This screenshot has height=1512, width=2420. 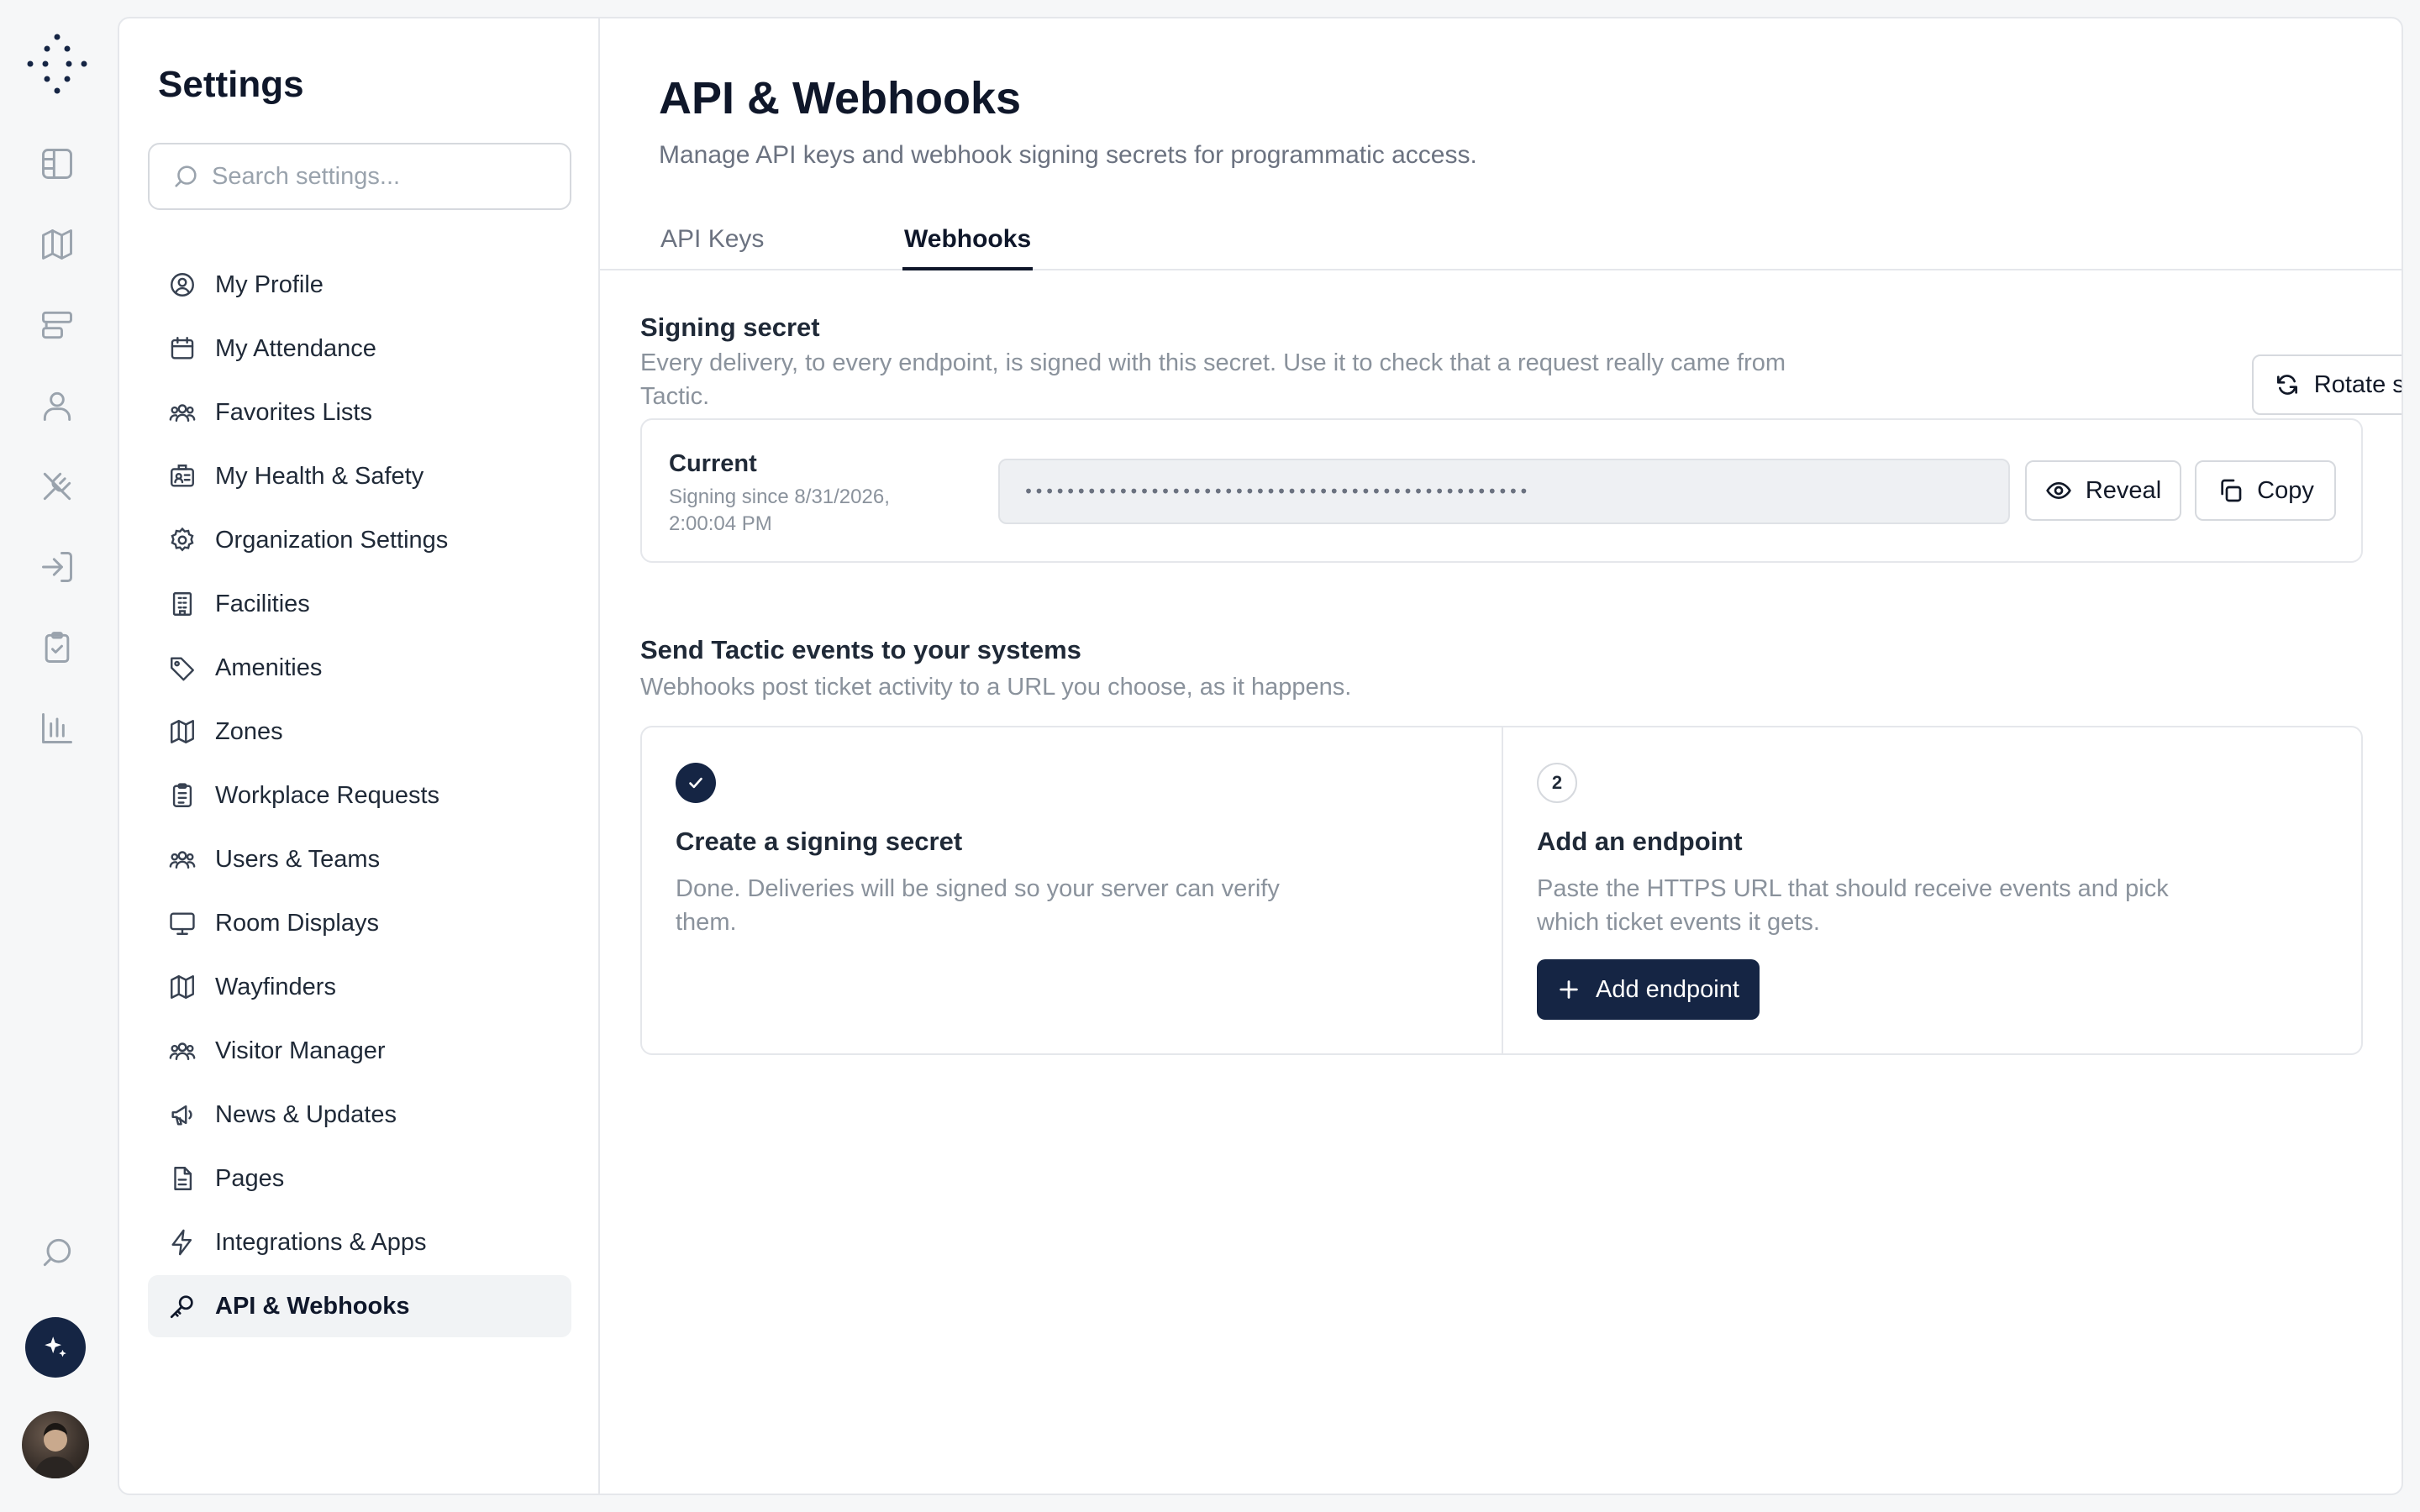 I want to click on nav-item-label: Organization Settings, so click(x=332, y=540).